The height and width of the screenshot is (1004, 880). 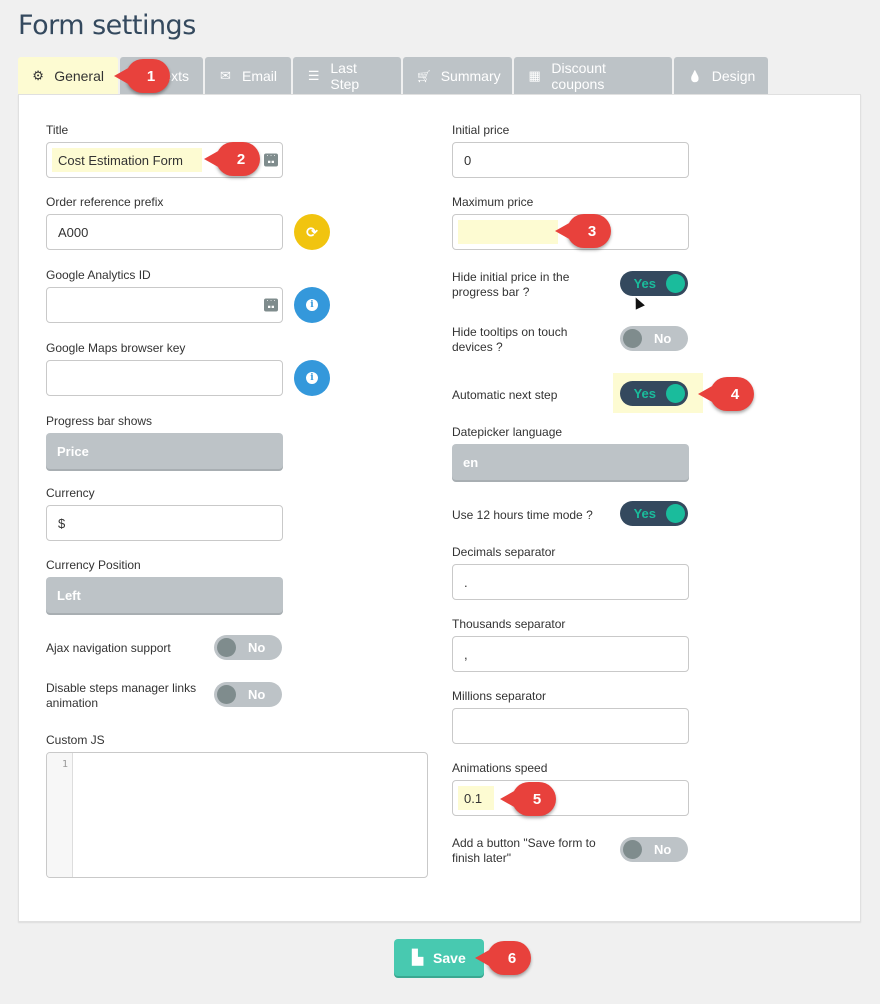 What do you see at coordinates (237, 815) in the screenshot?
I see `custom-js-editor: 1` at bounding box center [237, 815].